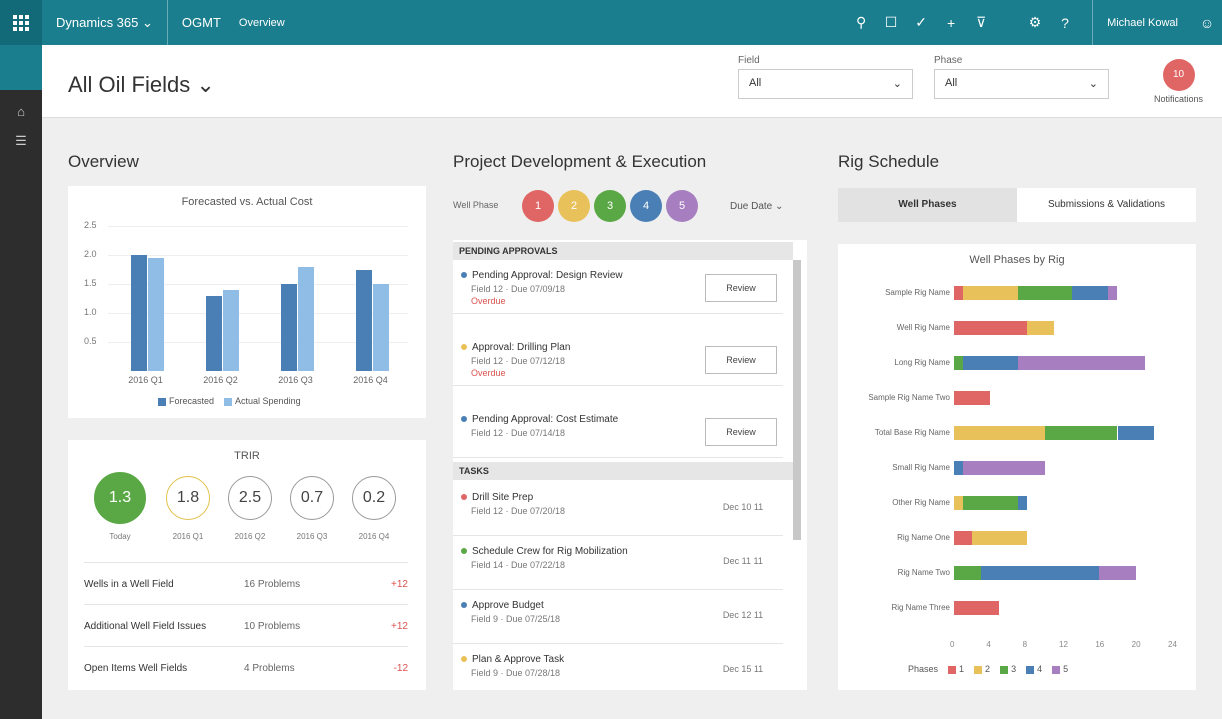  Describe the element at coordinates (927, 205) in the screenshot. I see `tab-well-phases: Well Phases` at that location.